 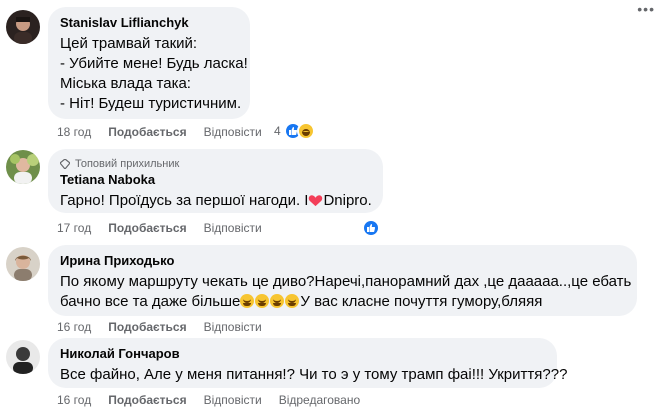 What do you see at coordinates (305, 131) in the screenshot?
I see `haha-icon` at bounding box center [305, 131].